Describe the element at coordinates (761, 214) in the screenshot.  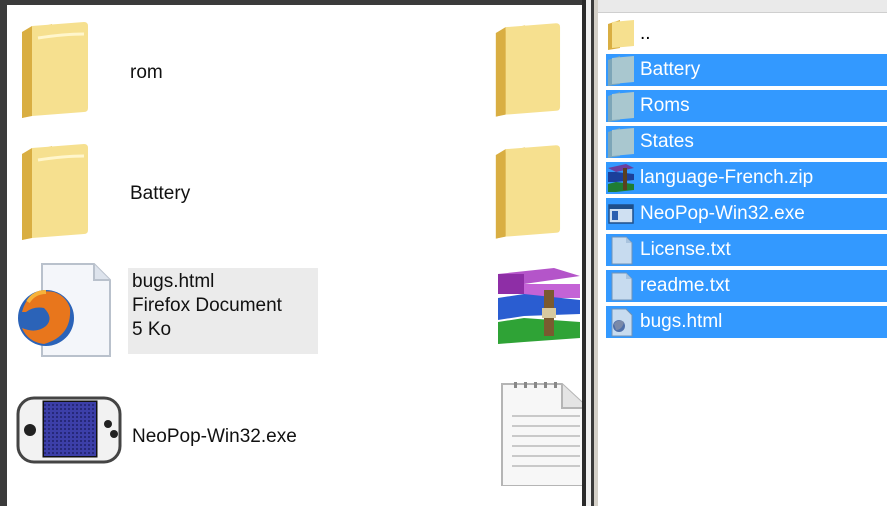
I see `list-item-text: NeoPop-Win32.exe` at that location.